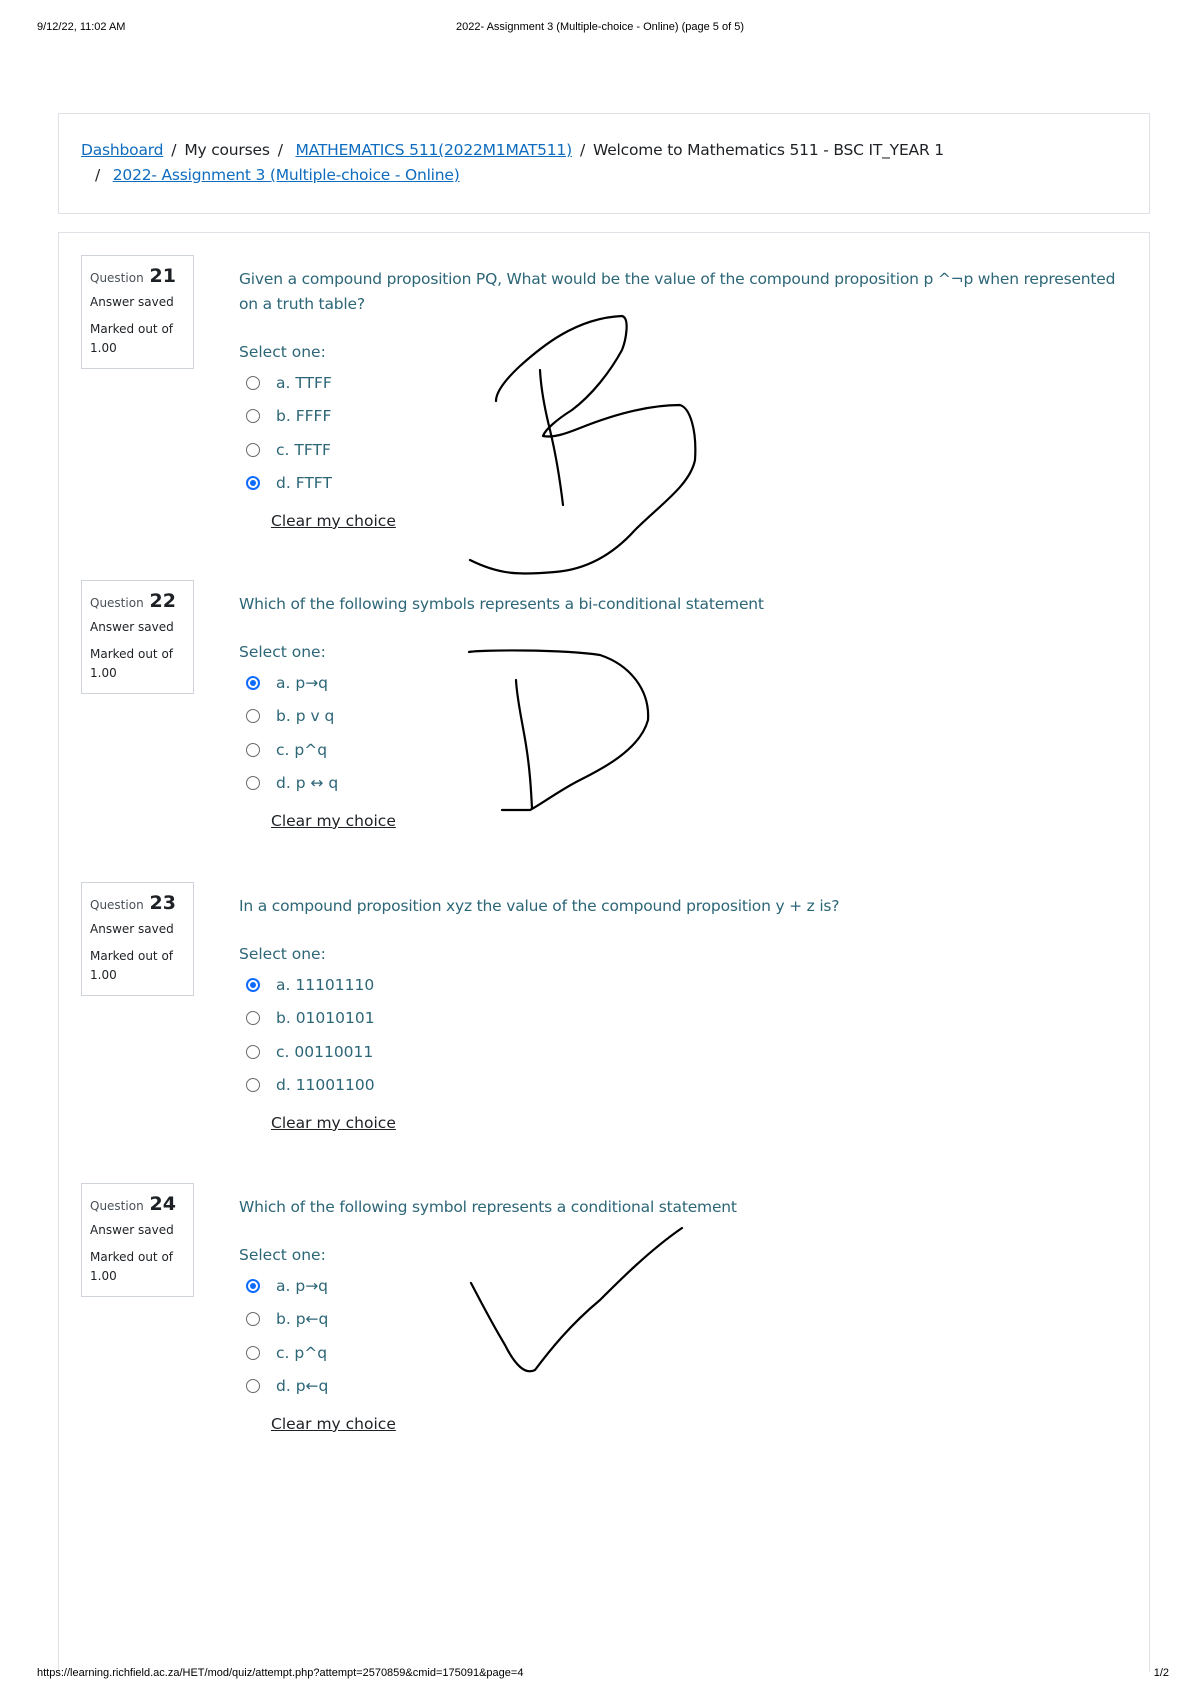 The image size is (1200, 1697). What do you see at coordinates (679, 484) in the screenshot?
I see `answer-option: d. FTFT` at bounding box center [679, 484].